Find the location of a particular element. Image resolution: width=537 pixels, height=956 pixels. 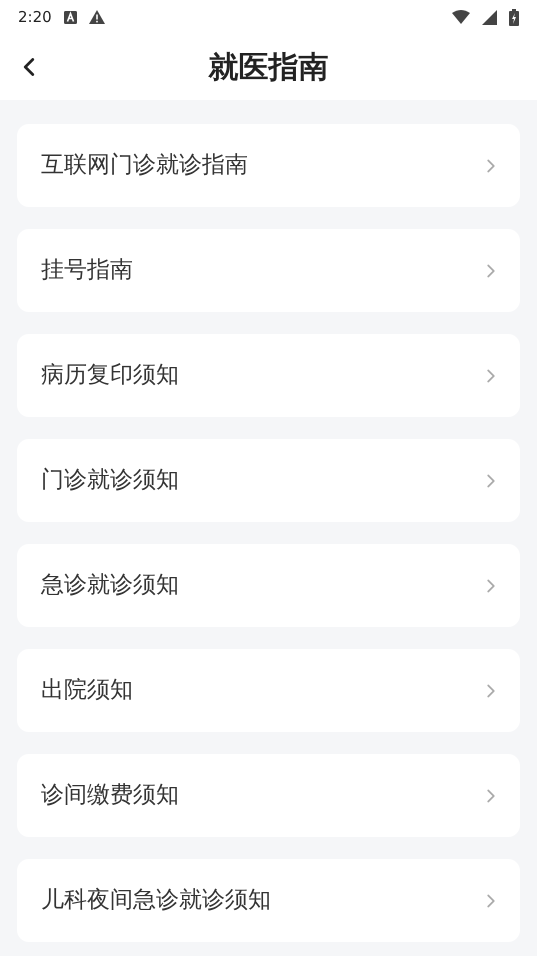

guide-list-item: 门诊就诊须知 is located at coordinates (268, 480).